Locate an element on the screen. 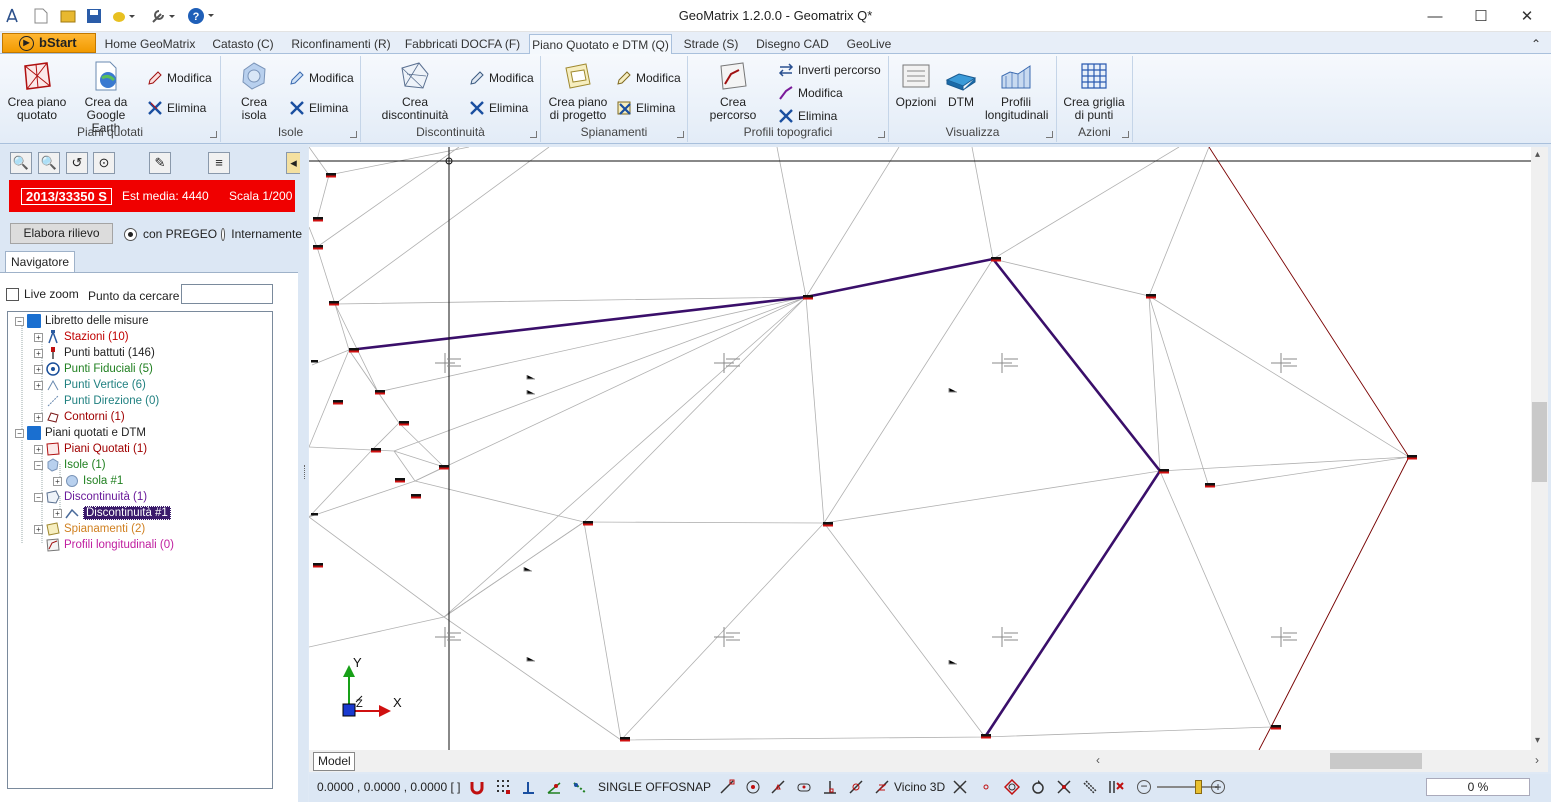  modifica-discontinuita-button: Modifica is located at coordinates (501, 78).